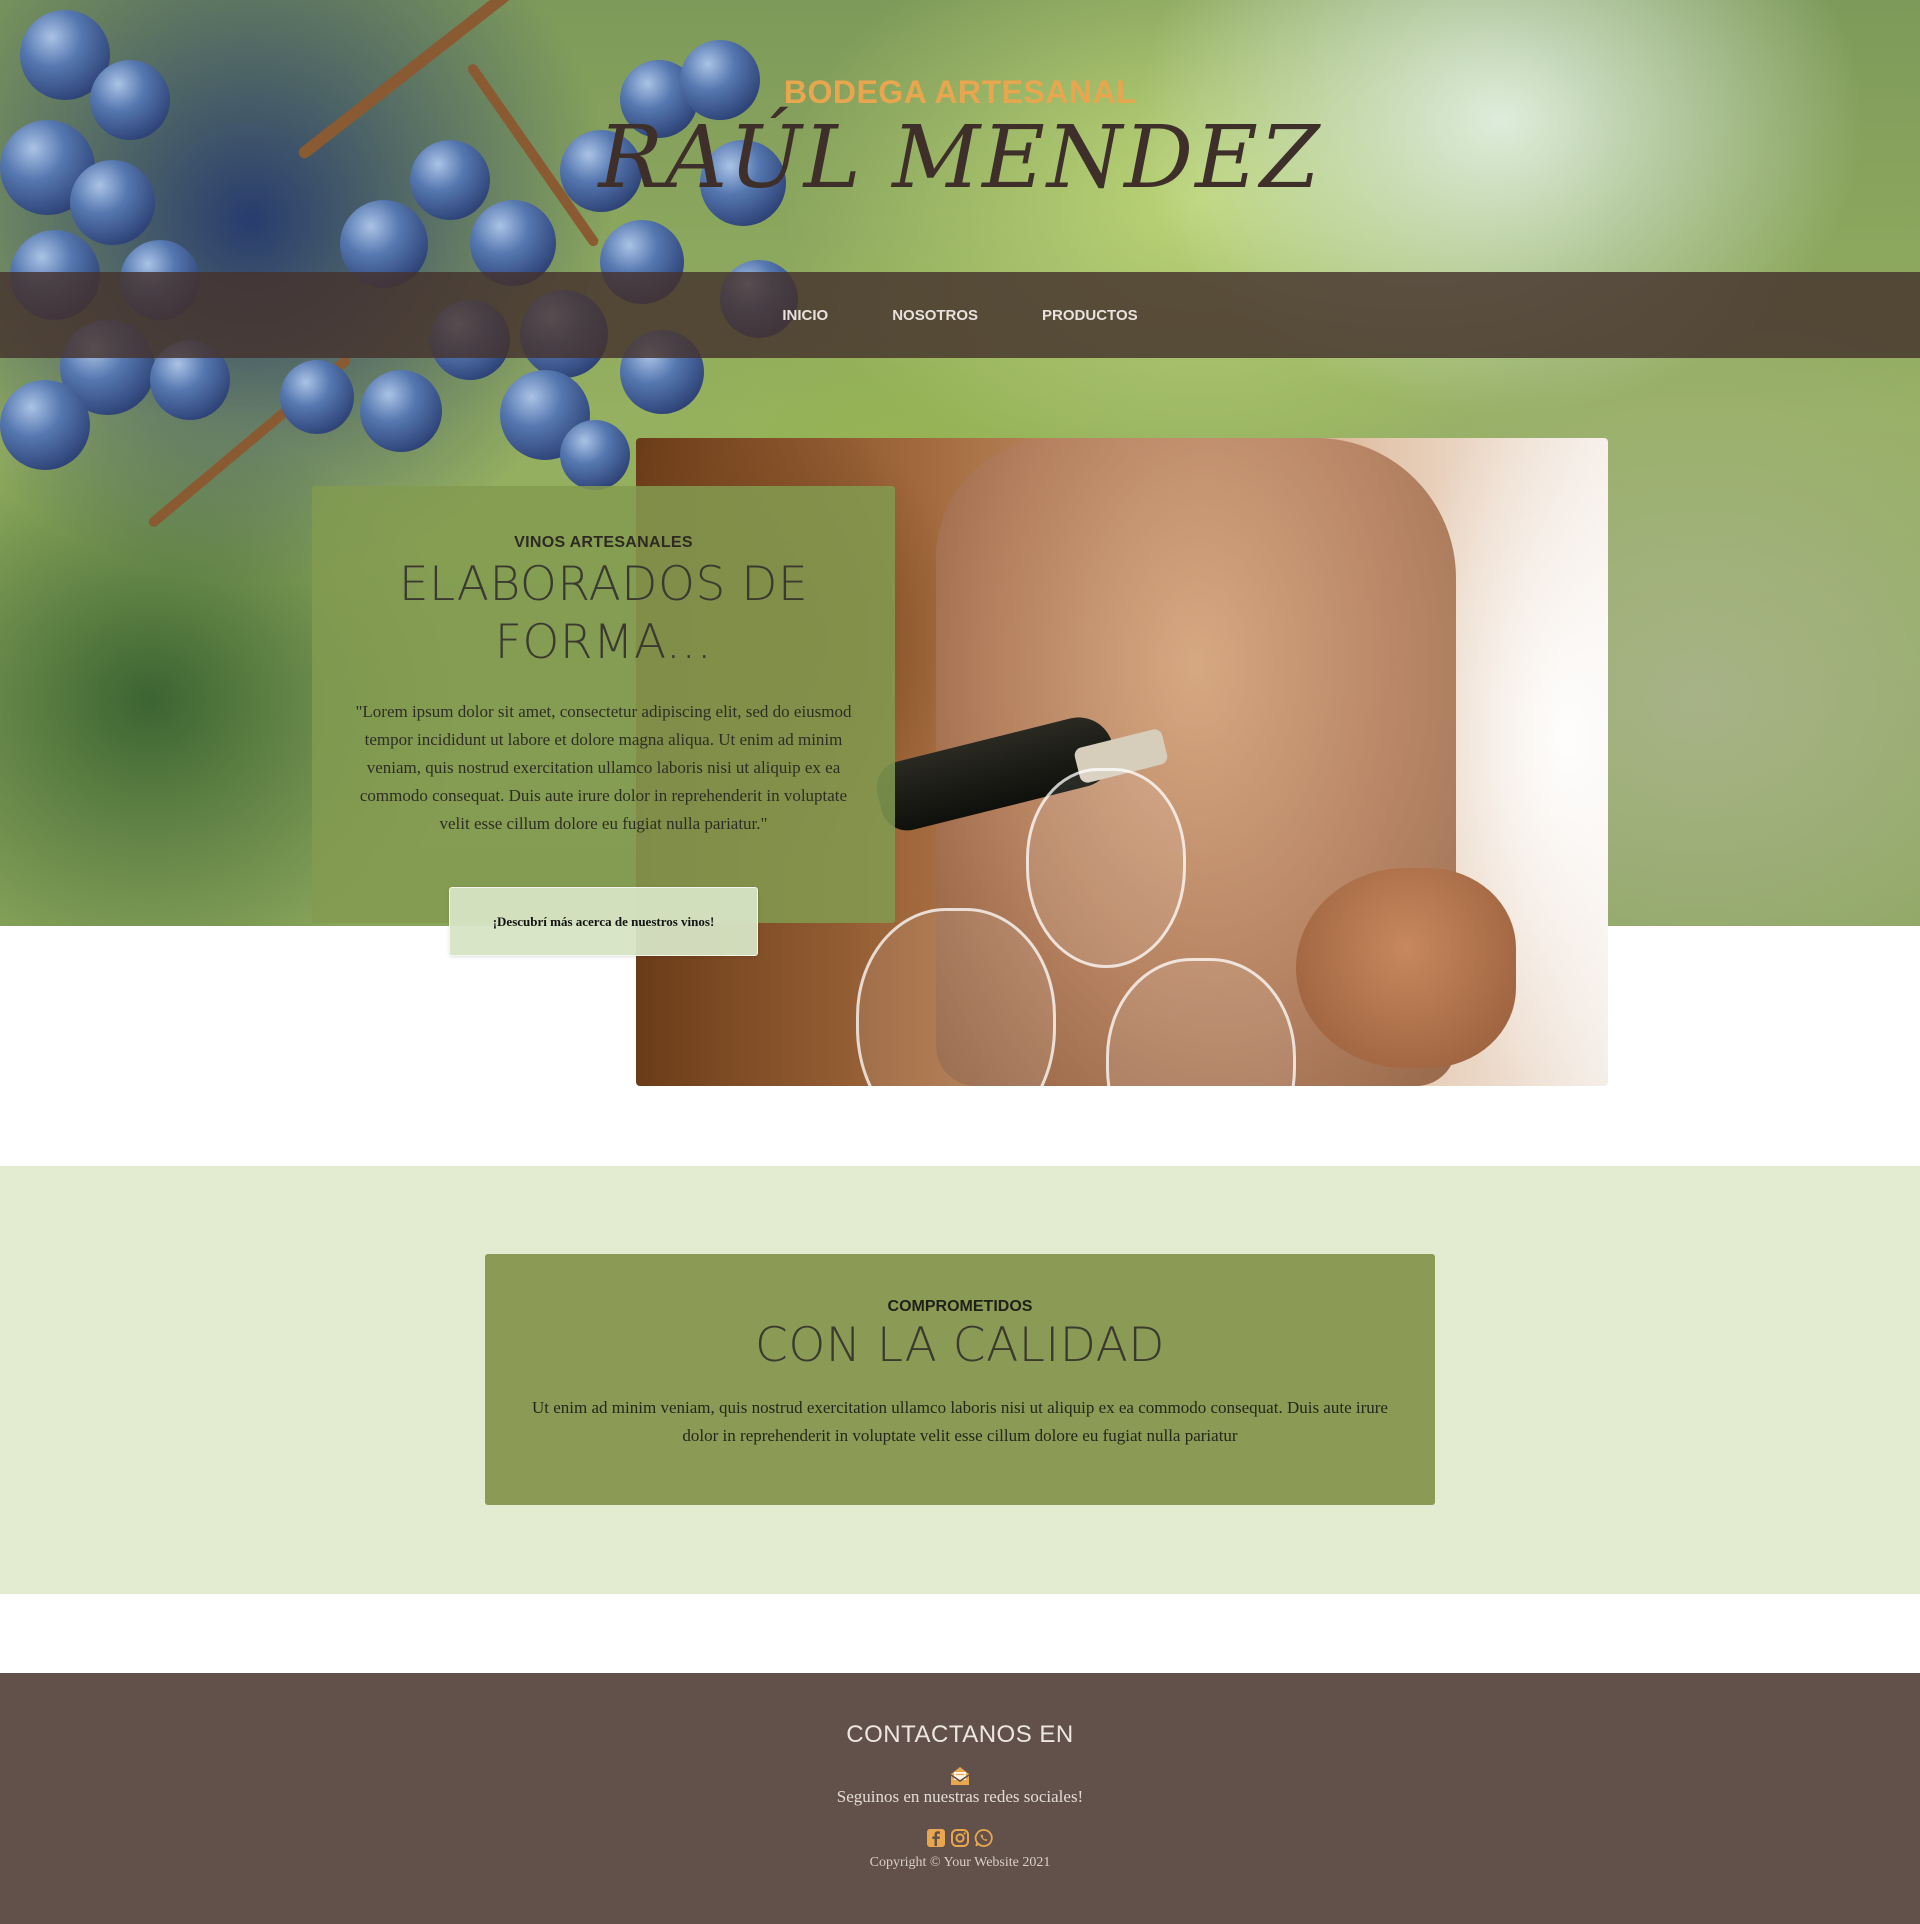 Image resolution: width=1920 pixels, height=1924 pixels. I want to click on nav-item-nosotros: NOSOTROS, so click(935, 315).